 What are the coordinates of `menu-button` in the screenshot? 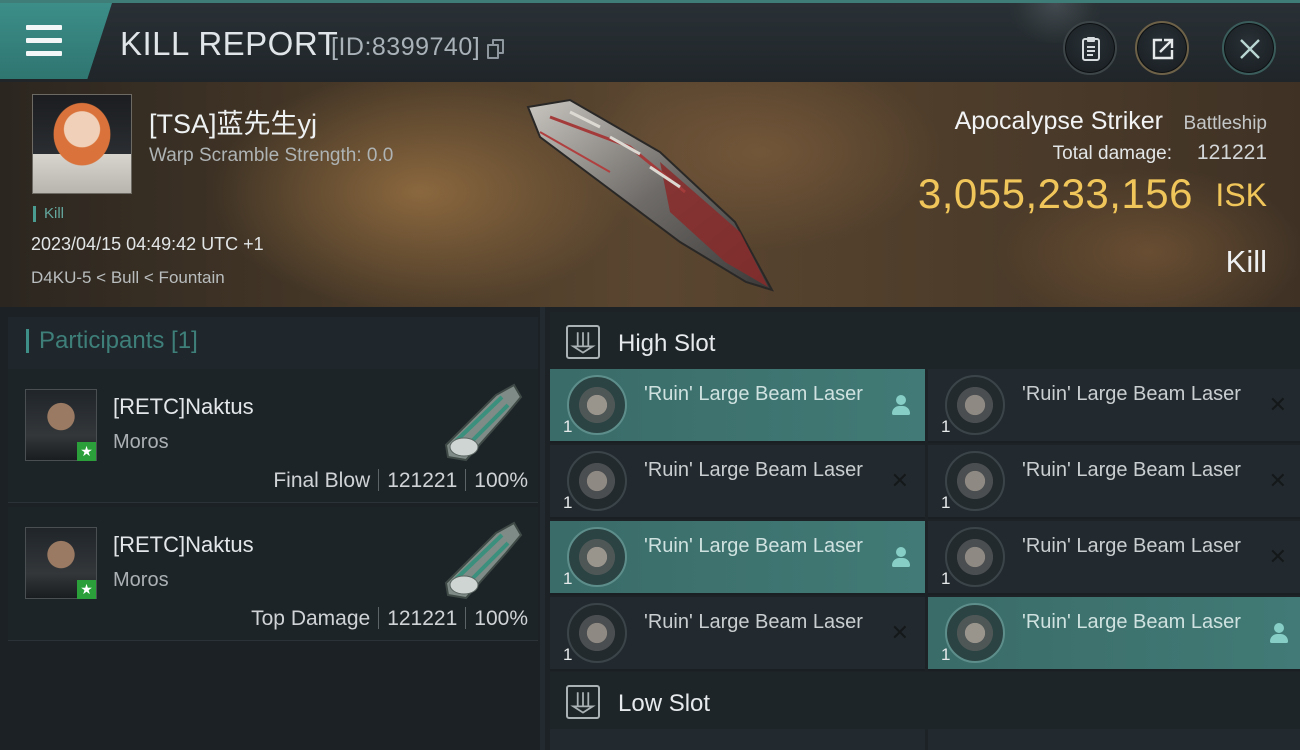 It's located at (56, 41).